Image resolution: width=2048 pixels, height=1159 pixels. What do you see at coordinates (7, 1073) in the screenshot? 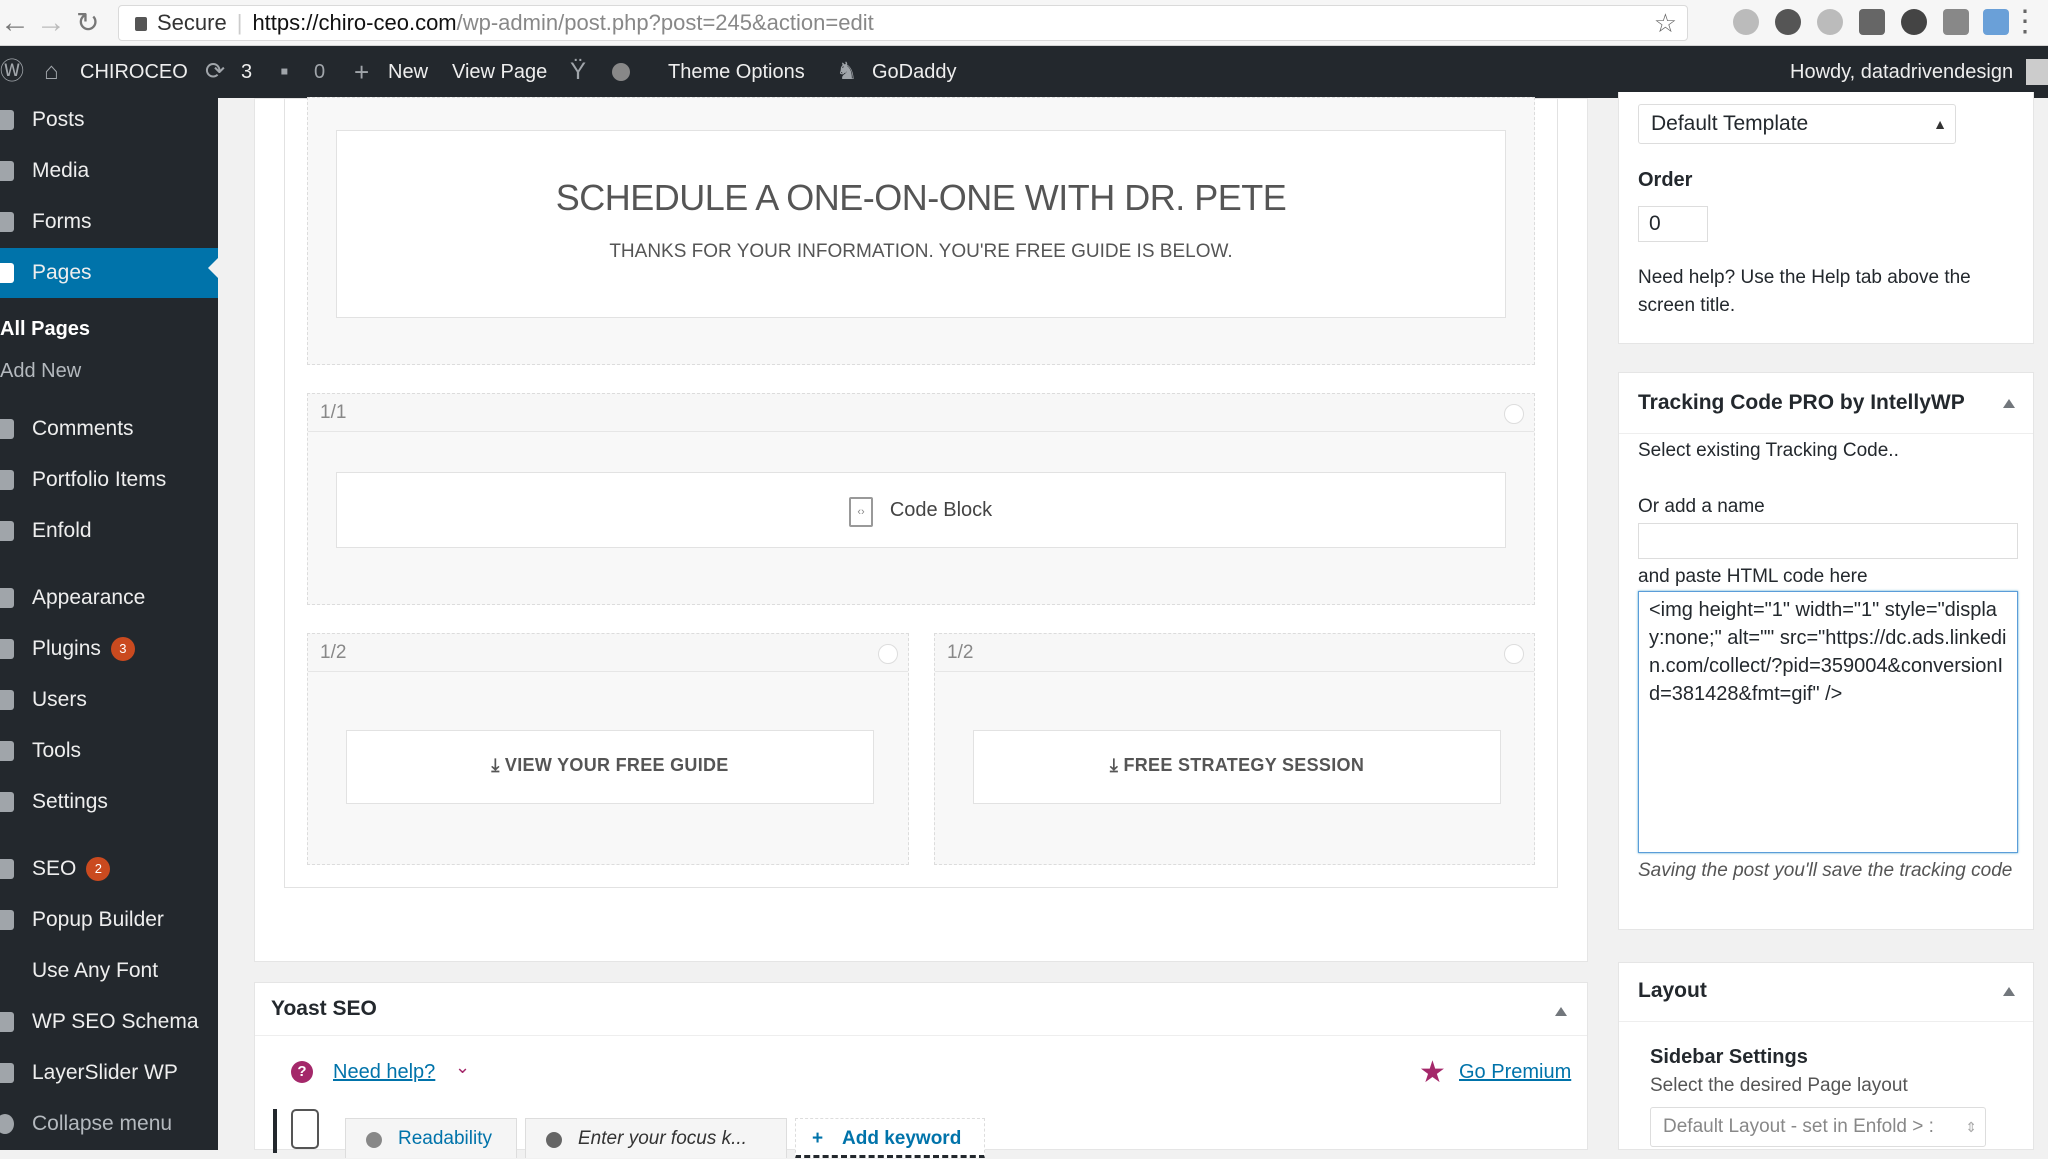
I see `layers-icon` at bounding box center [7, 1073].